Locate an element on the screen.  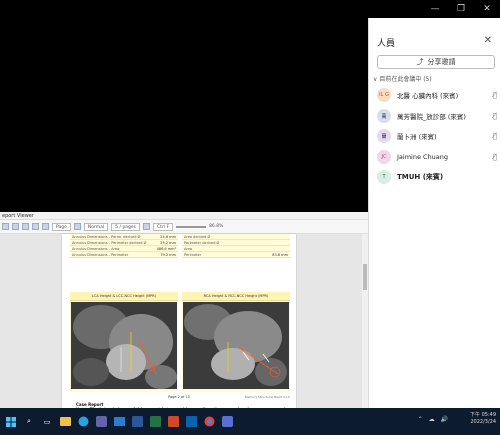
system-tray-icons: ⌃ ☁ 🔊 is located at coordinates (434, 419).